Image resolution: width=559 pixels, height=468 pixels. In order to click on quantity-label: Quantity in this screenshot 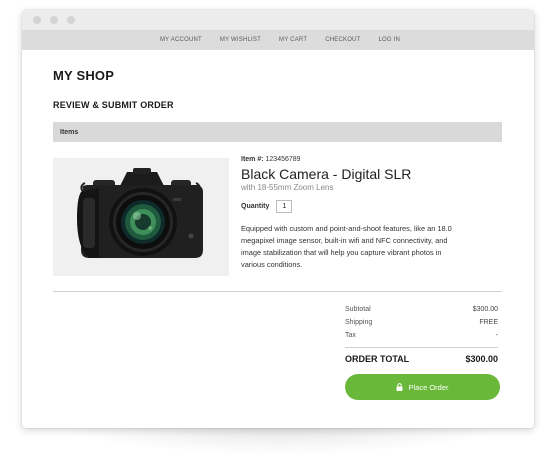, I will do `click(255, 206)`.